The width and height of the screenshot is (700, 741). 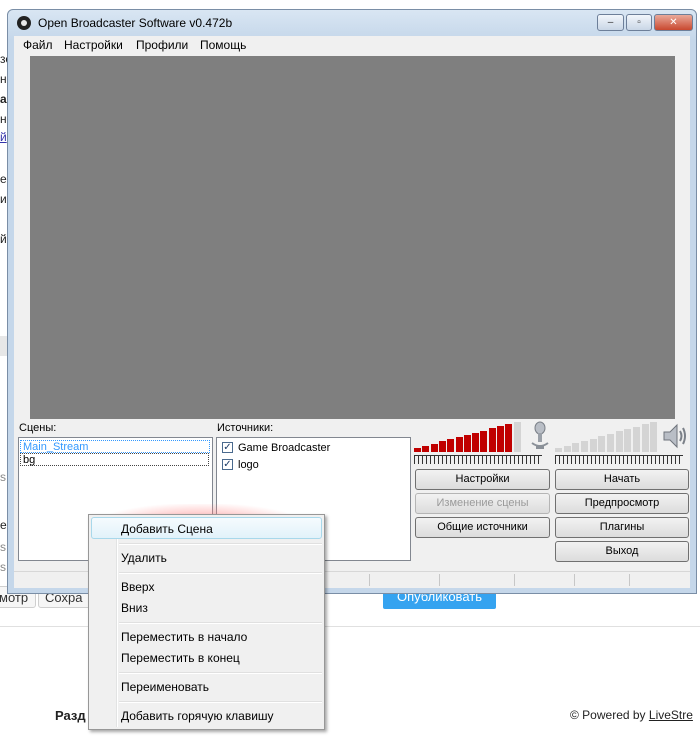 I want to click on microphone-icon, so click(x=540, y=436).